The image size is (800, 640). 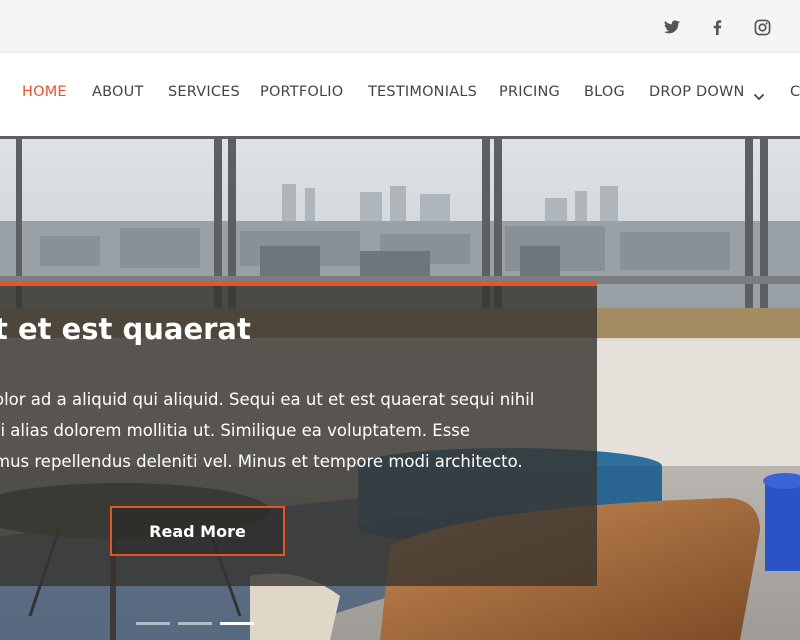 I want to click on nav-item-about: ABOUT, so click(x=118, y=92).